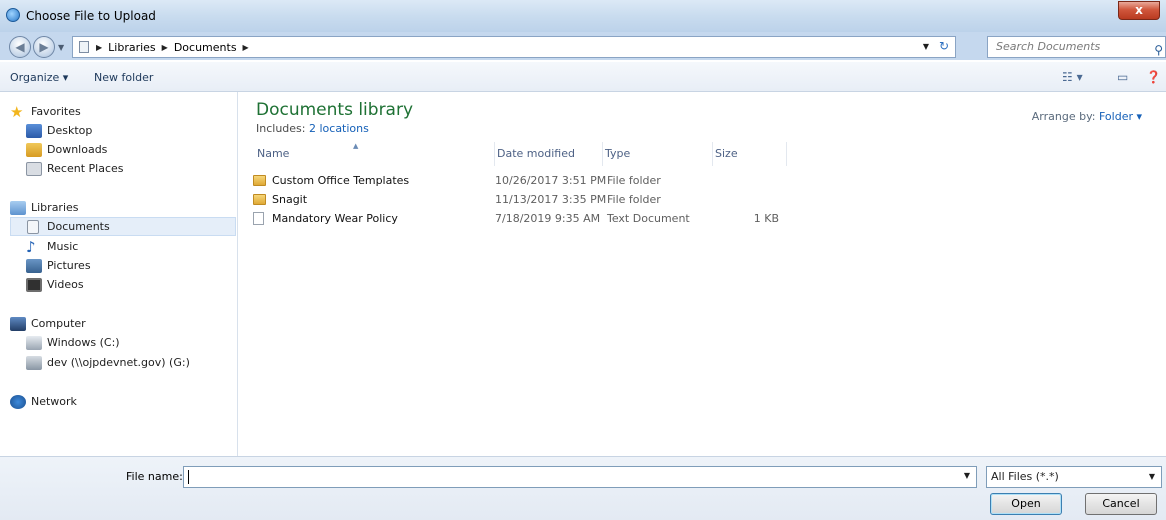  What do you see at coordinates (56, 111) in the screenshot?
I see `nav-label: Favorites` at bounding box center [56, 111].